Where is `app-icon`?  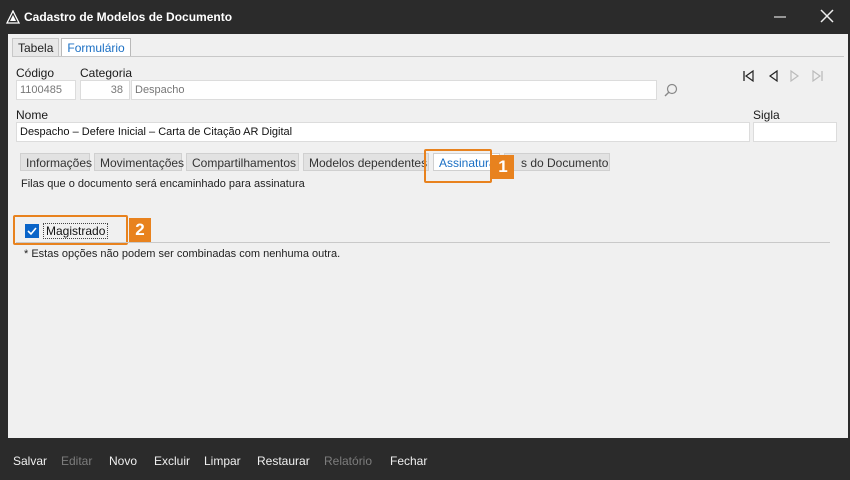
app-icon is located at coordinates (13, 17).